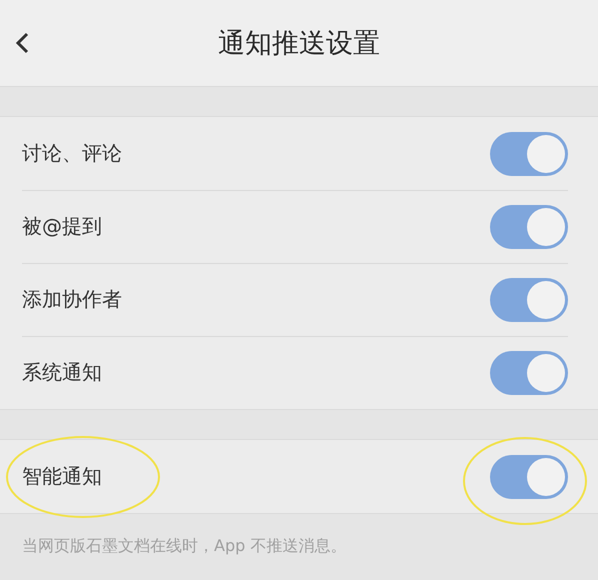 The height and width of the screenshot is (580, 598). Describe the element at coordinates (62, 372) in the screenshot. I see `setting-label: 系统通知` at that location.